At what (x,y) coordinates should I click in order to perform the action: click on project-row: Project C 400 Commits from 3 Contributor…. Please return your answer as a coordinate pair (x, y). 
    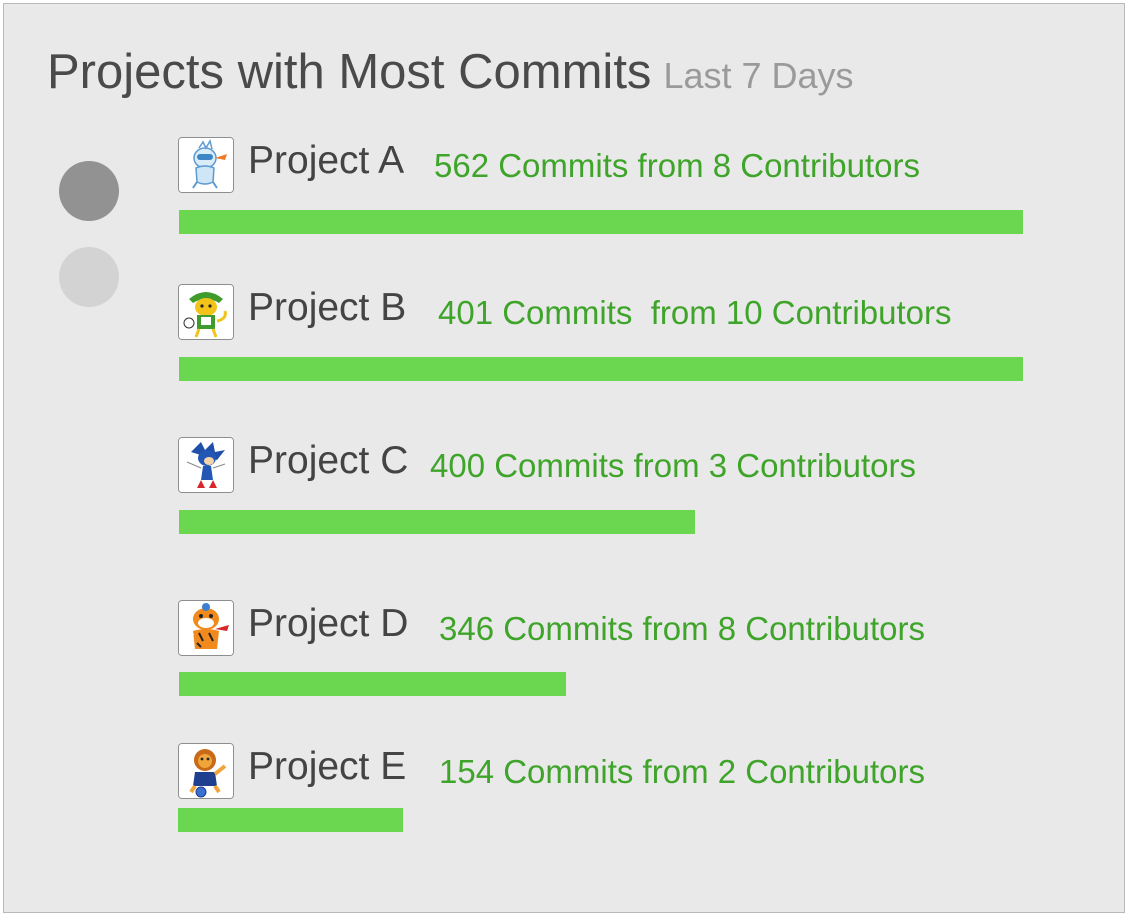
    Looking at the image, I should click on (565, 492).